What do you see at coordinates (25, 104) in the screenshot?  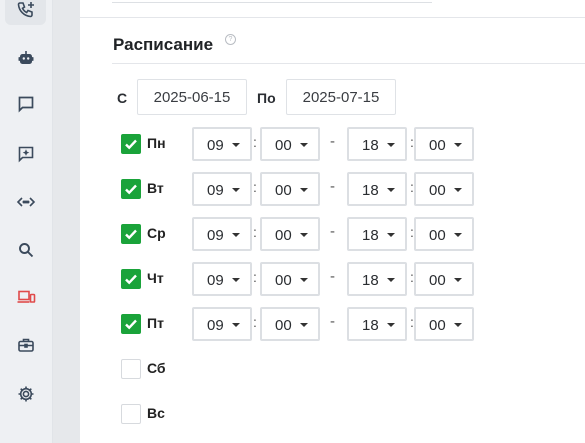 I see `sidebar-item-chats` at bounding box center [25, 104].